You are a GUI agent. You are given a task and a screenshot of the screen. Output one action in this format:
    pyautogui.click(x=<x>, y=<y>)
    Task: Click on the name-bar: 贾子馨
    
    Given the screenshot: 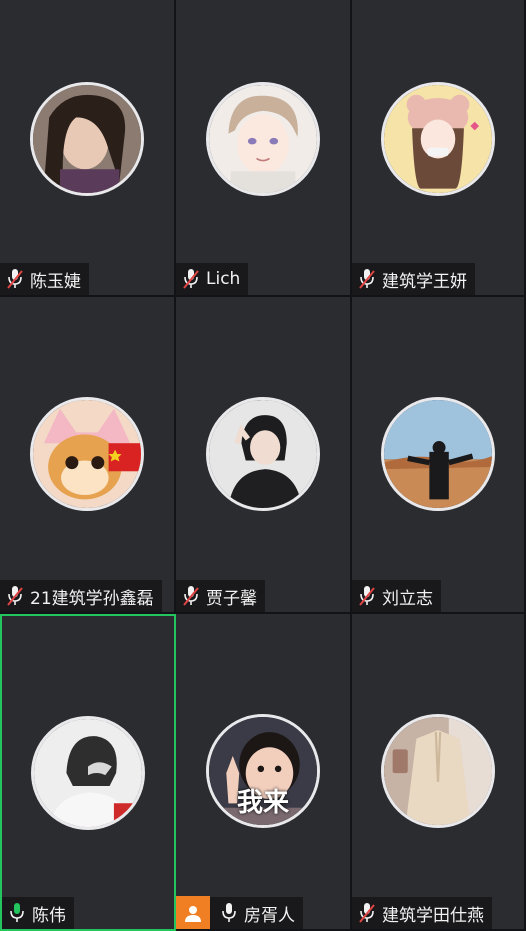 What is the action you would take?
    pyautogui.click(x=220, y=596)
    